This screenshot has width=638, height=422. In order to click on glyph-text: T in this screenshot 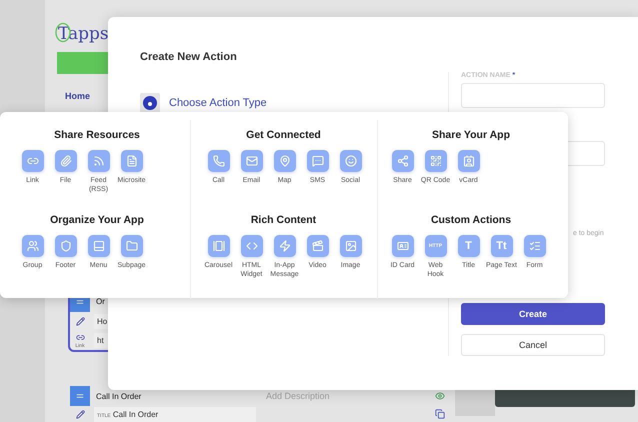, I will do `click(468, 246)`.